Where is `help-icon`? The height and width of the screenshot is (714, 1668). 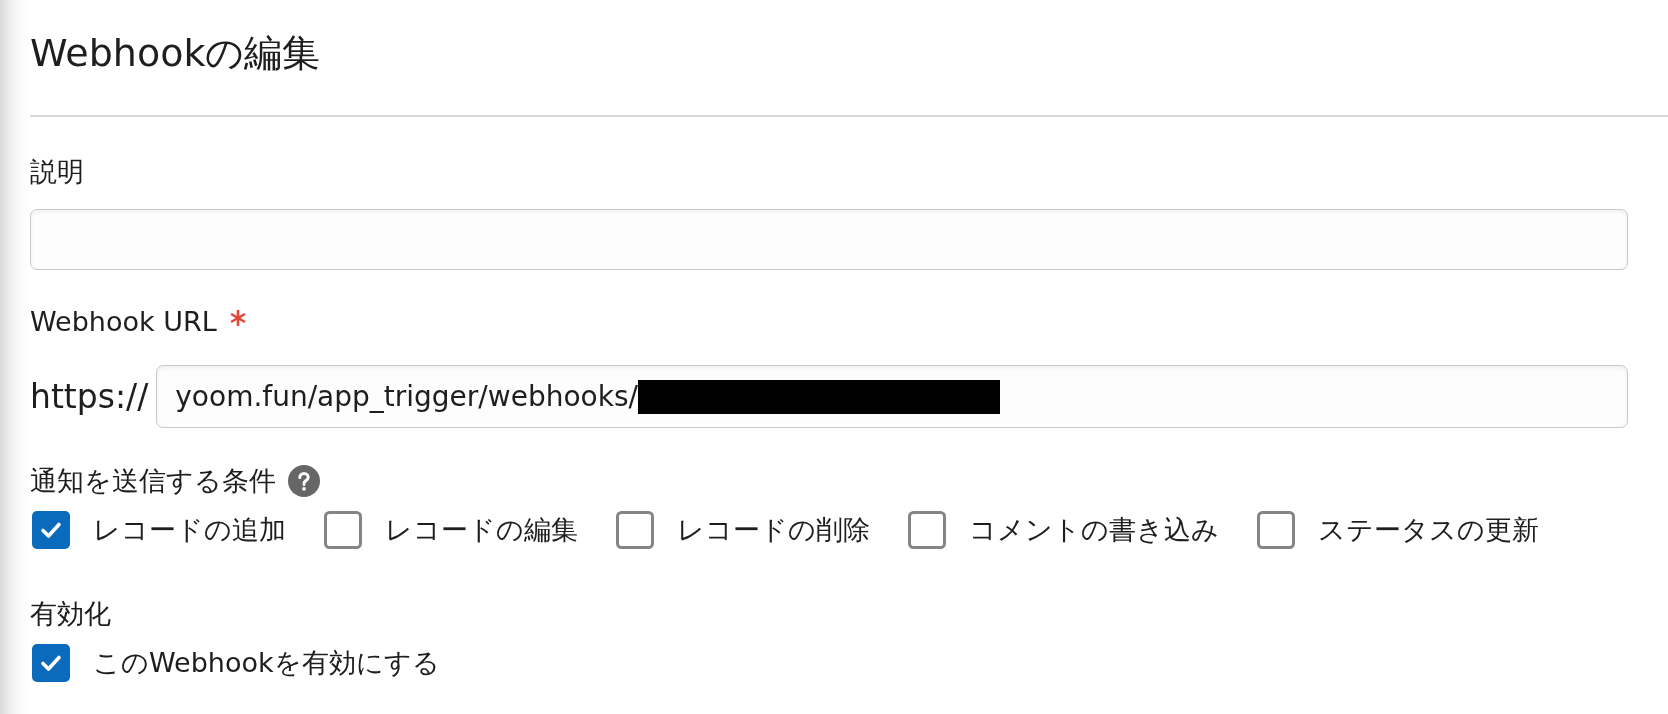
help-icon is located at coordinates (304, 481).